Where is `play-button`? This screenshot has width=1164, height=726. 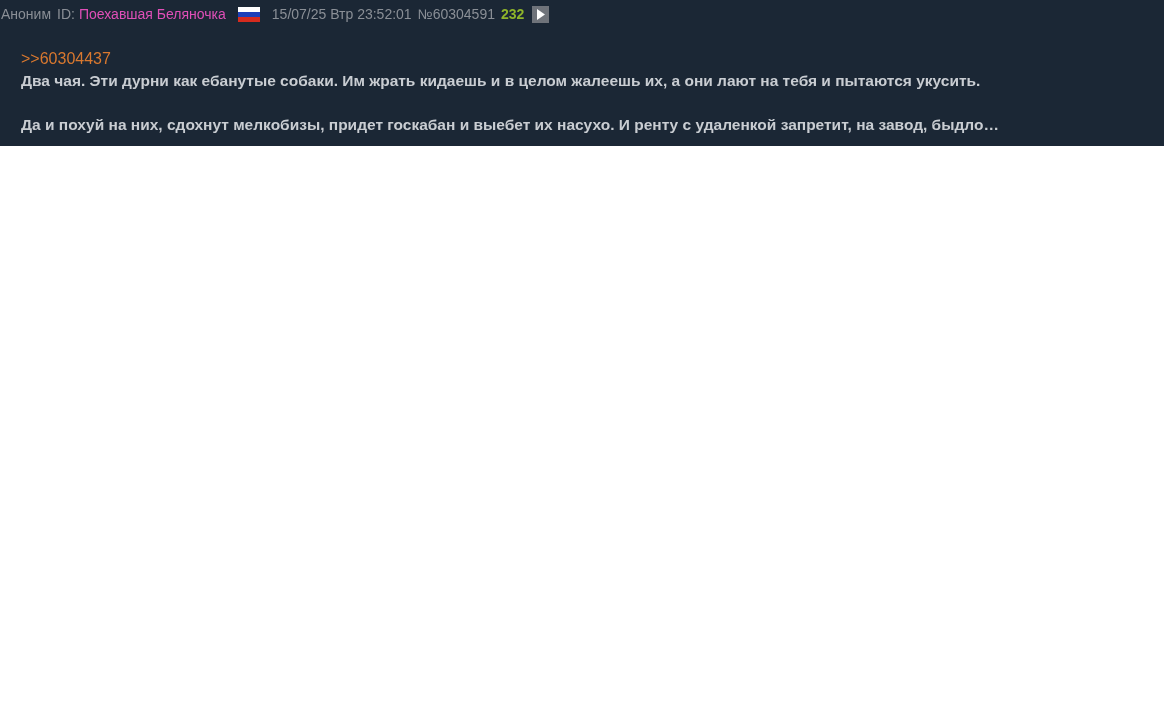 play-button is located at coordinates (541, 14).